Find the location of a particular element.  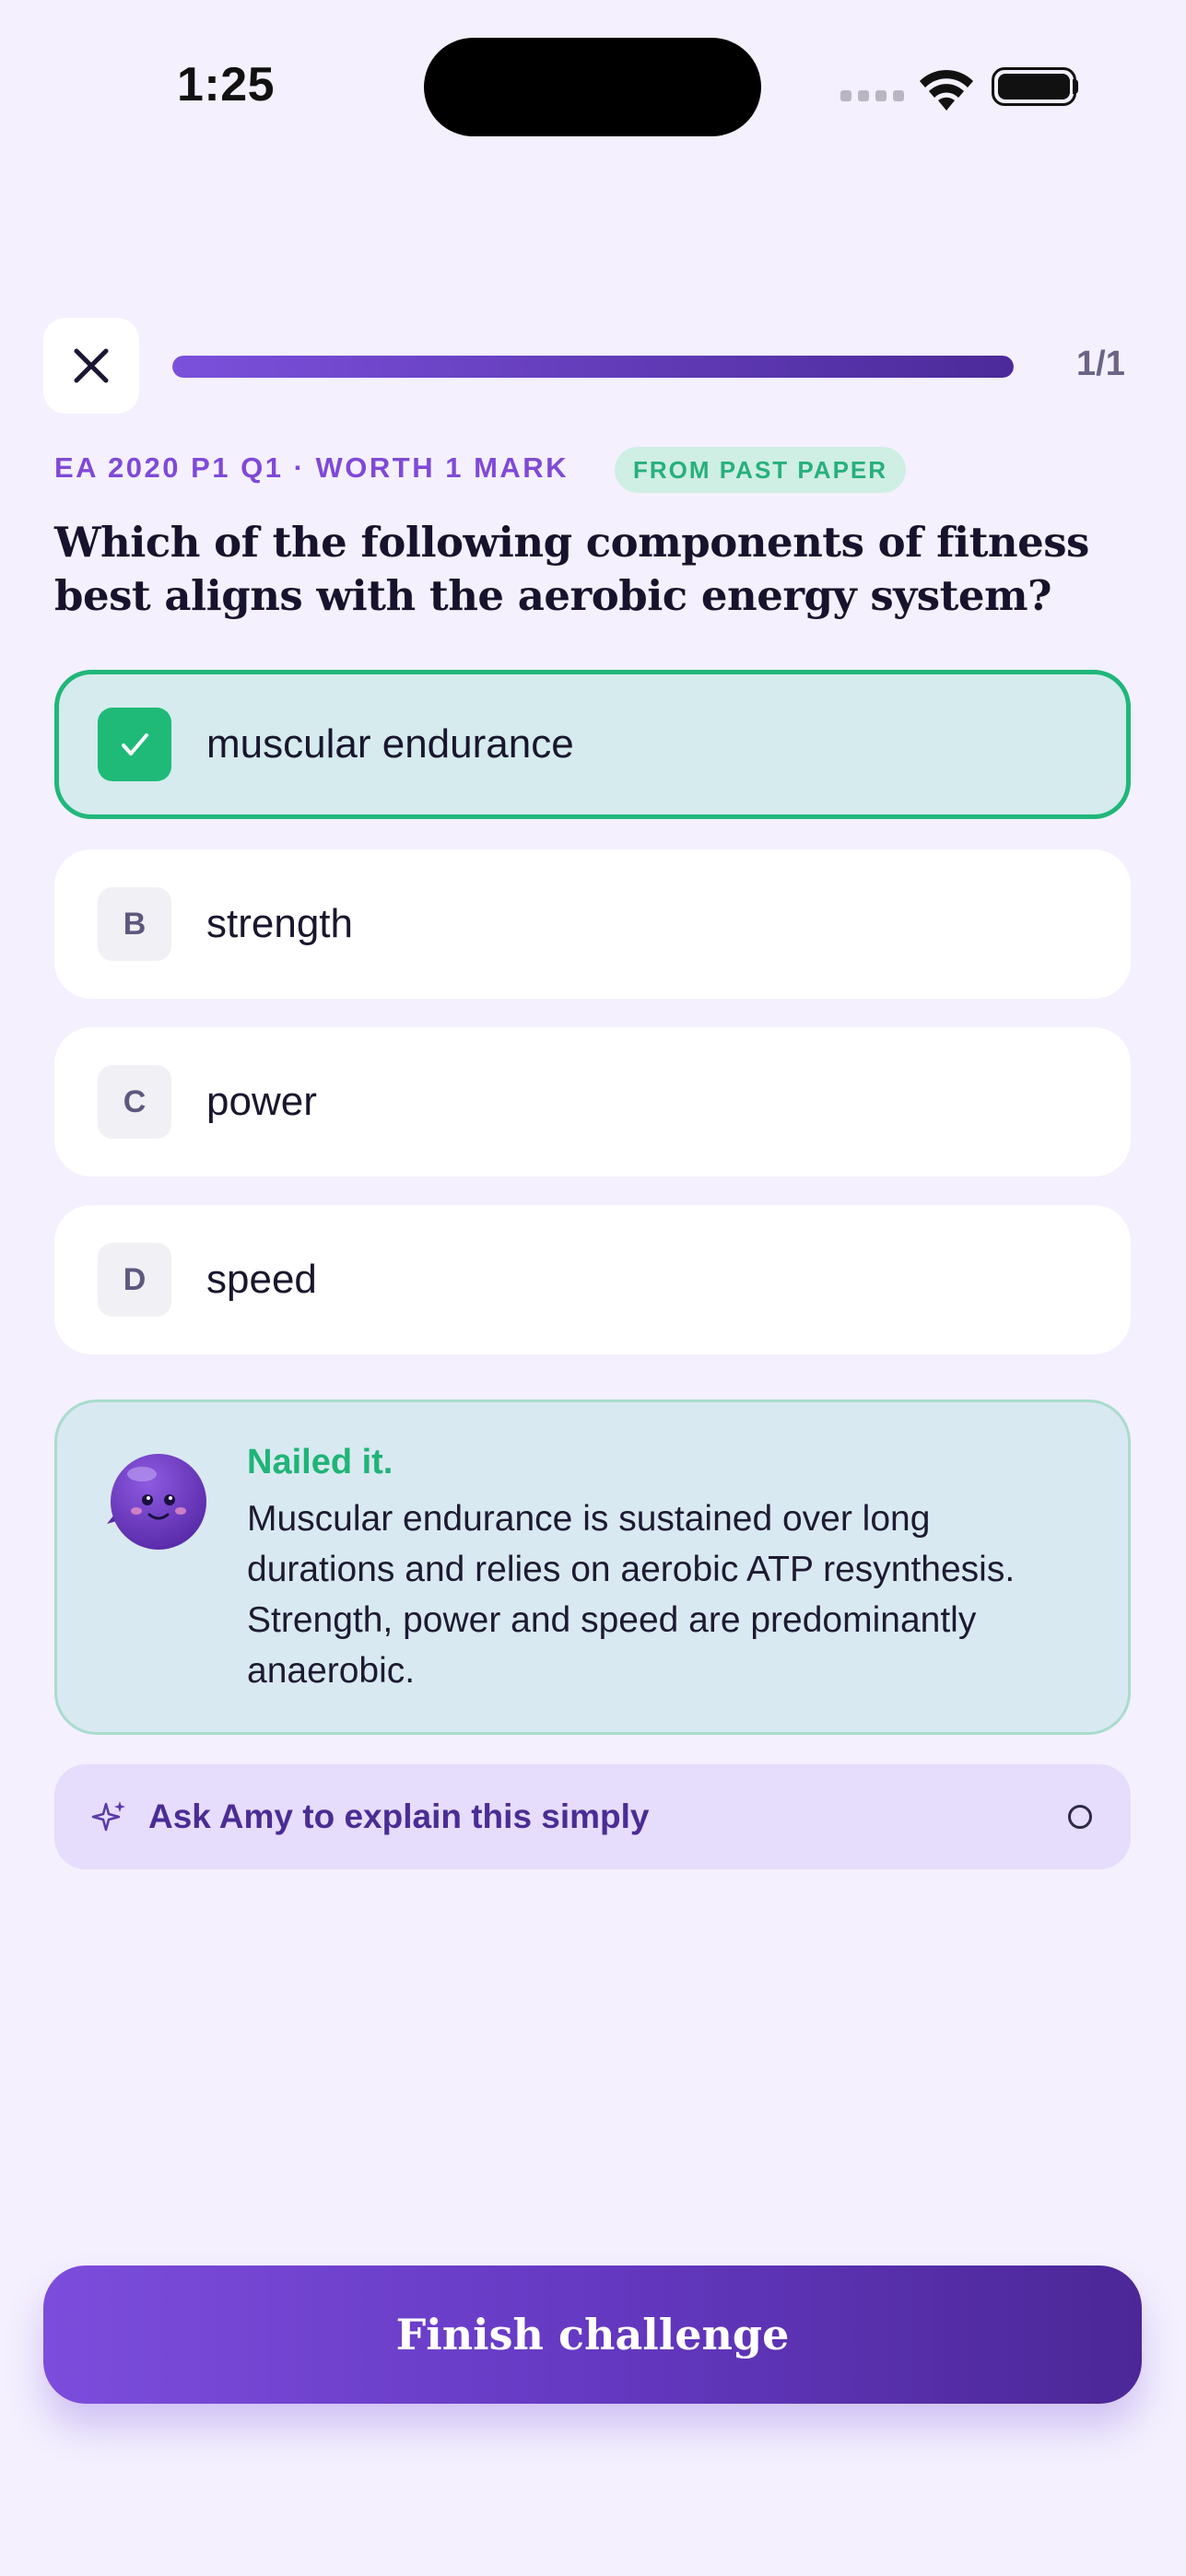

wifi-icon is located at coordinates (946, 90).